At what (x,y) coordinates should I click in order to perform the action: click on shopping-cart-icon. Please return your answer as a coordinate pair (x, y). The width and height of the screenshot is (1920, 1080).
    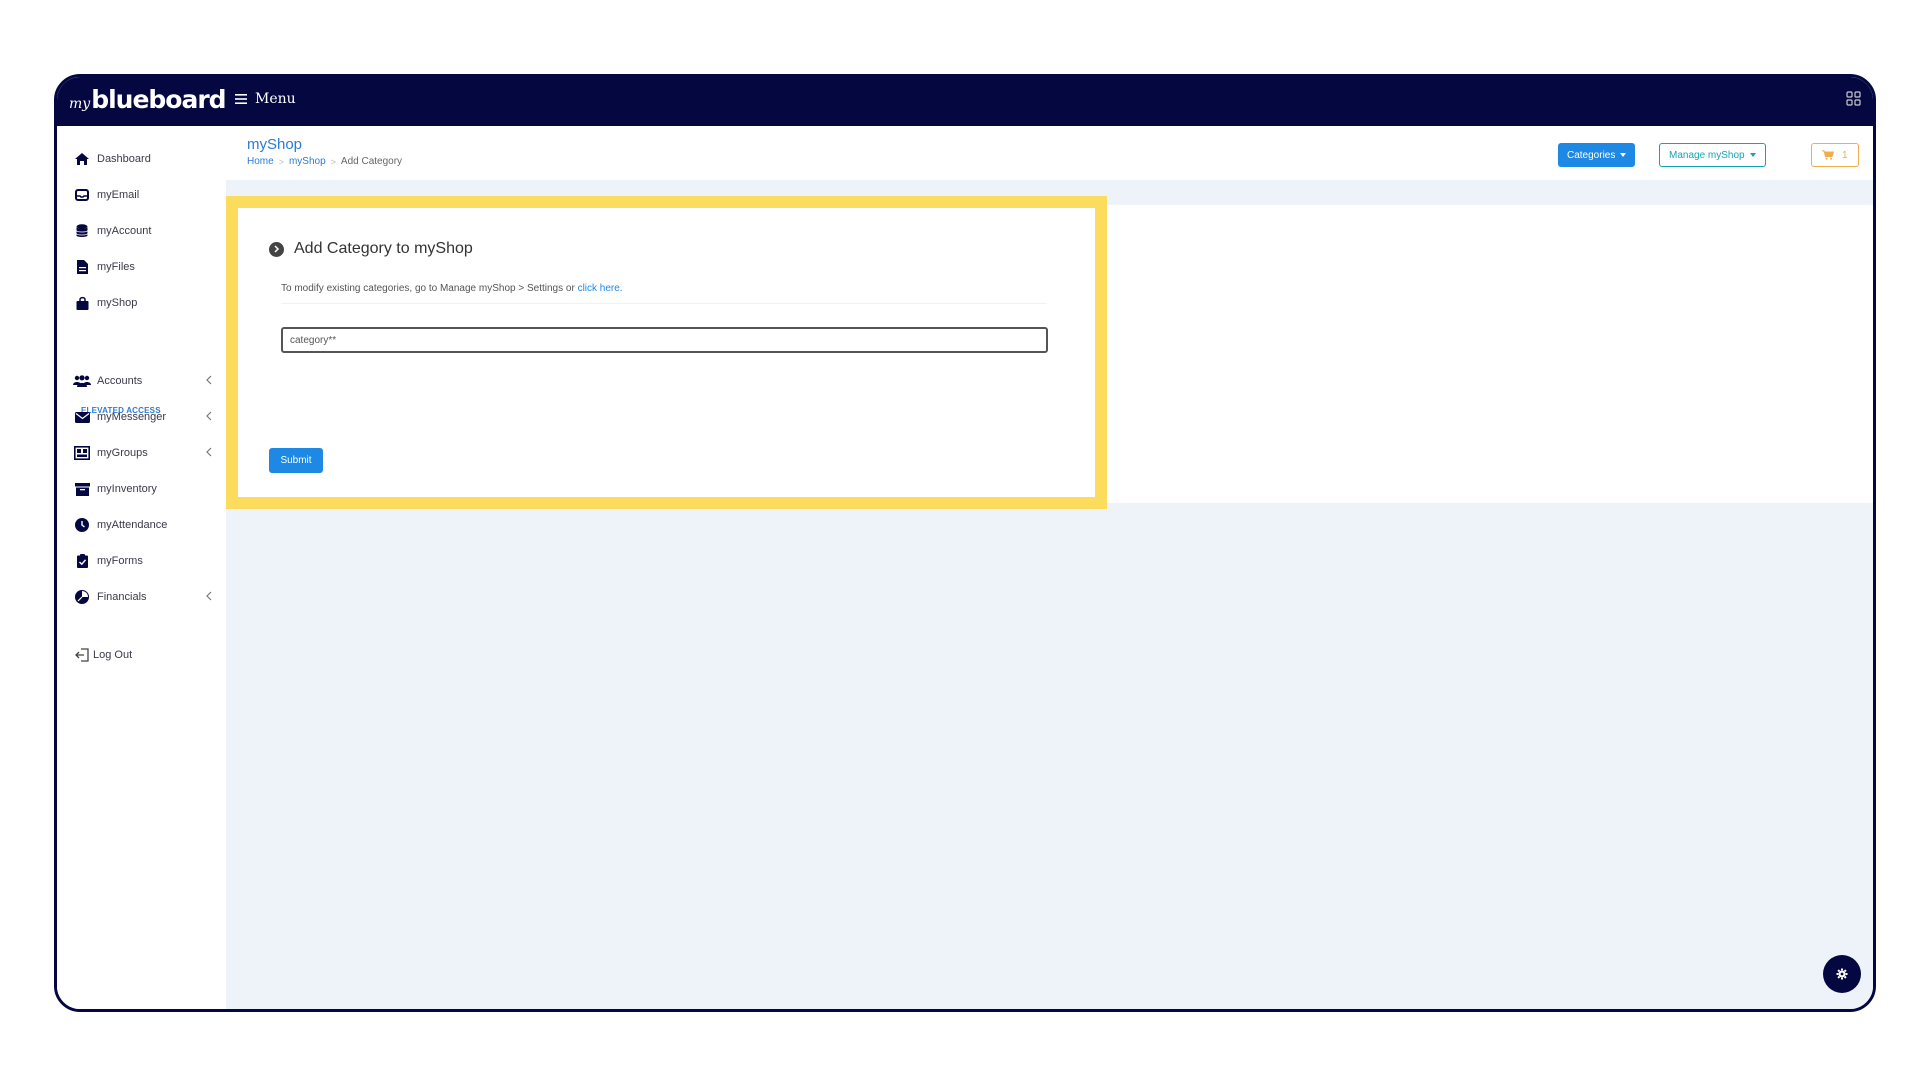
    Looking at the image, I should click on (1828, 155).